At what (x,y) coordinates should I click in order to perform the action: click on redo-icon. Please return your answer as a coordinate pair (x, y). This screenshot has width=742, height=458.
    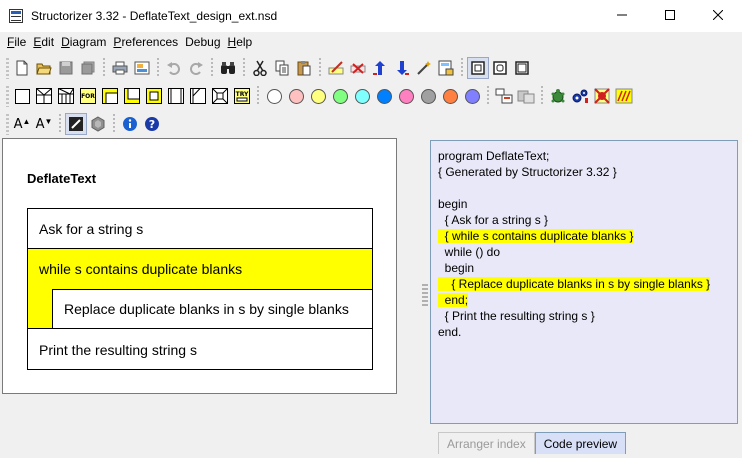
    Looking at the image, I should click on (196, 68).